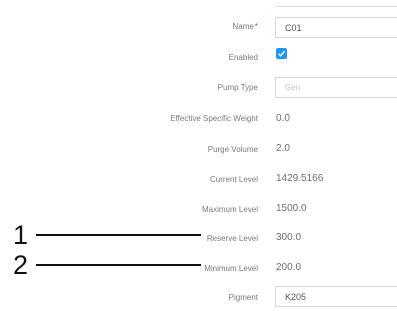 This screenshot has height=311, width=397. I want to click on maximum-level-label: Maximum Level, so click(229, 209).